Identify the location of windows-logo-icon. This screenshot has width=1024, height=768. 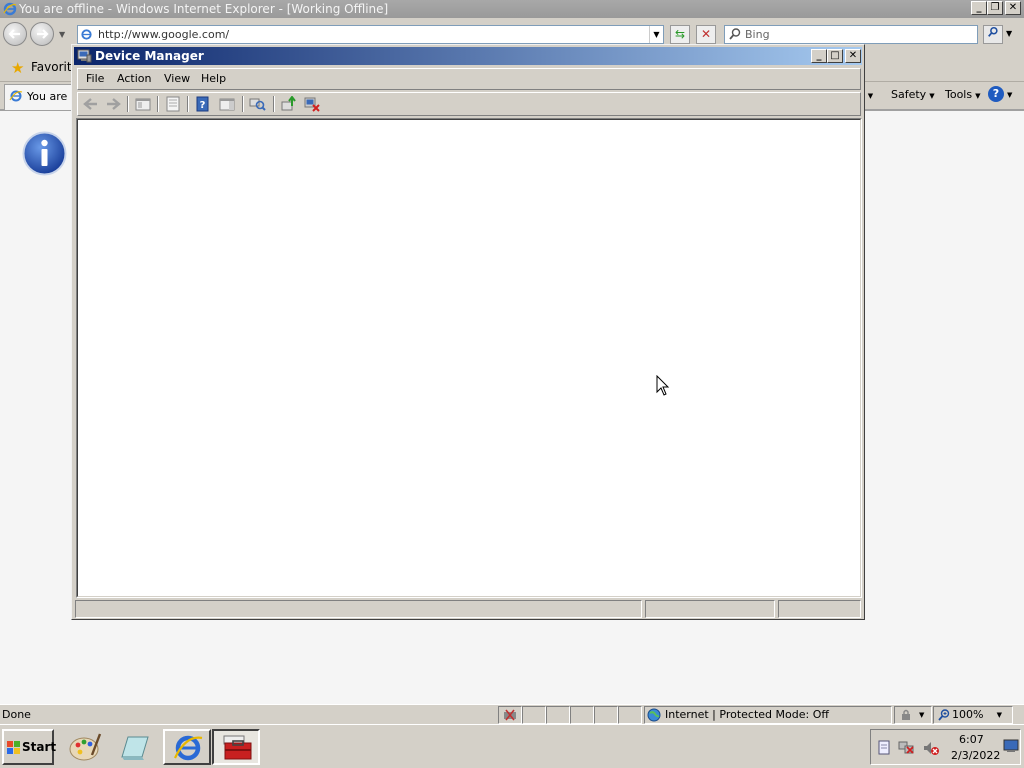
(13, 747).